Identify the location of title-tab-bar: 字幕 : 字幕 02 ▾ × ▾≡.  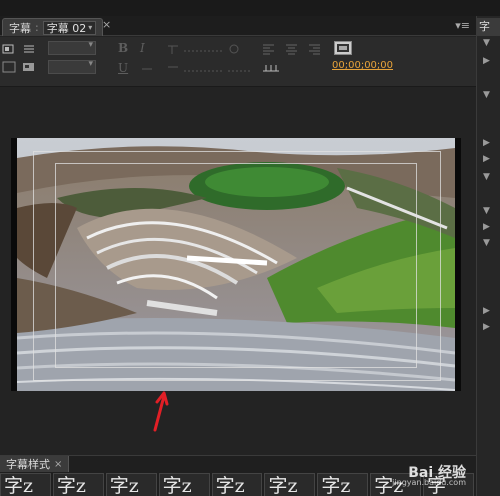
(238, 26).